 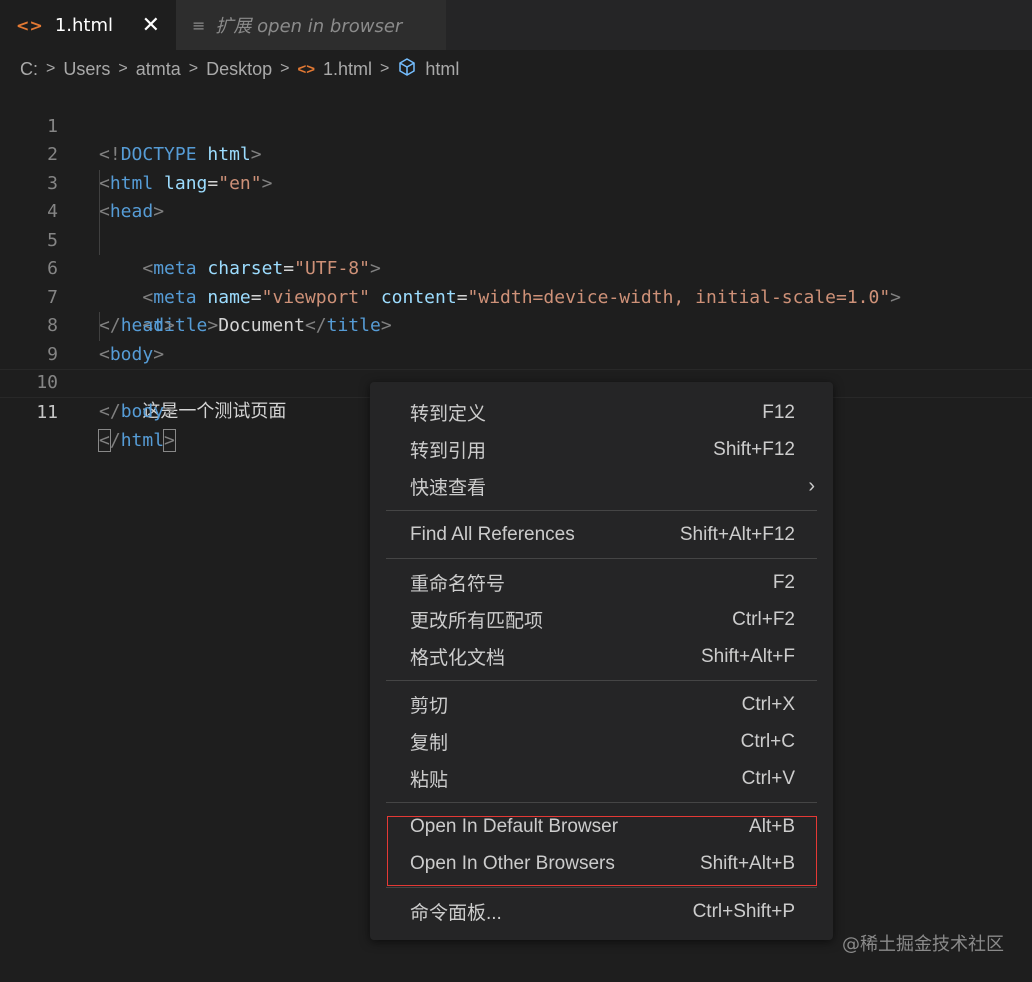 What do you see at coordinates (477, 621) in the screenshot?
I see `menu-item-label: 更改所有匹配项` at bounding box center [477, 621].